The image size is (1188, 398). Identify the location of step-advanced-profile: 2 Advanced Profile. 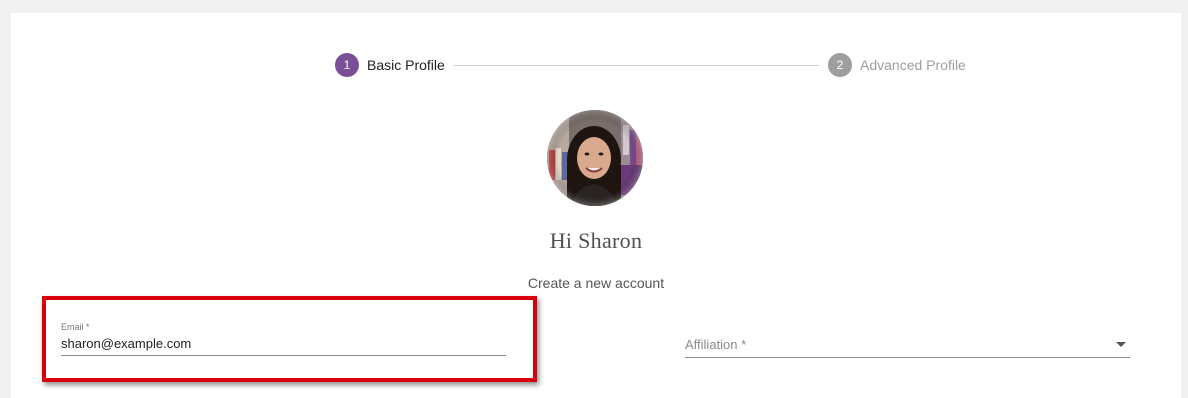
(897, 65).